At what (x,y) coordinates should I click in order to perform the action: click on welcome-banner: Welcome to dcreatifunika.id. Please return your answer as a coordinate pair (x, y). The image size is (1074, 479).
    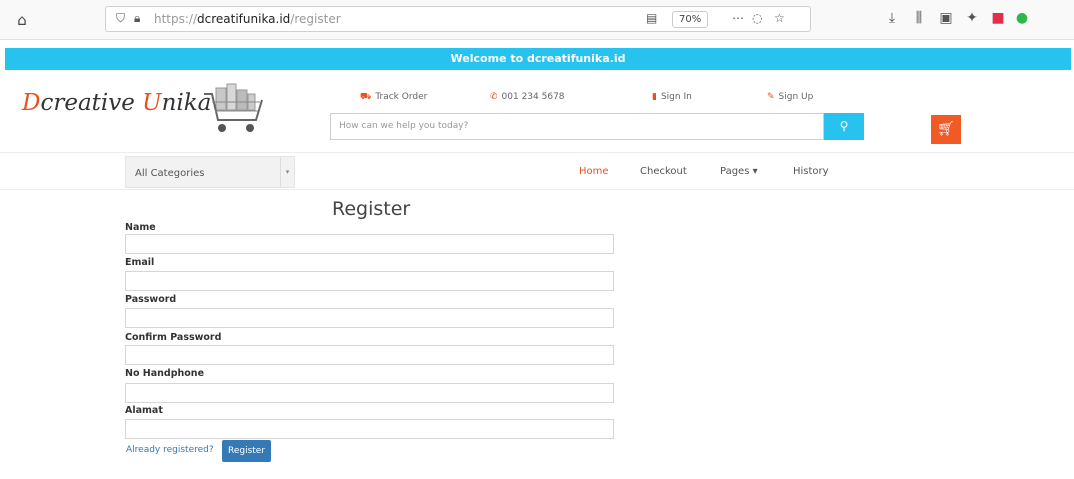
    Looking at the image, I should click on (538, 59).